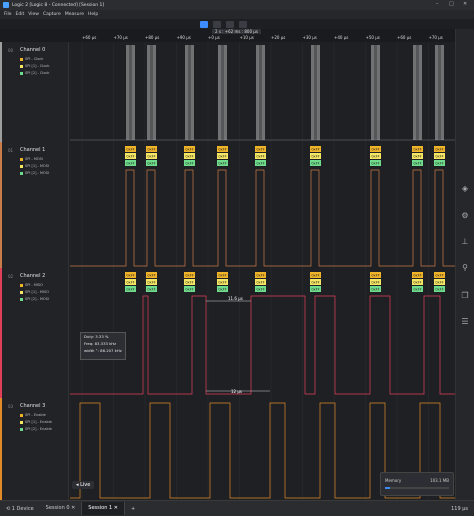  What do you see at coordinates (34, 73) in the screenshot?
I see `decoder-tag: SPI [2] - Clock` at bounding box center [34, 73].